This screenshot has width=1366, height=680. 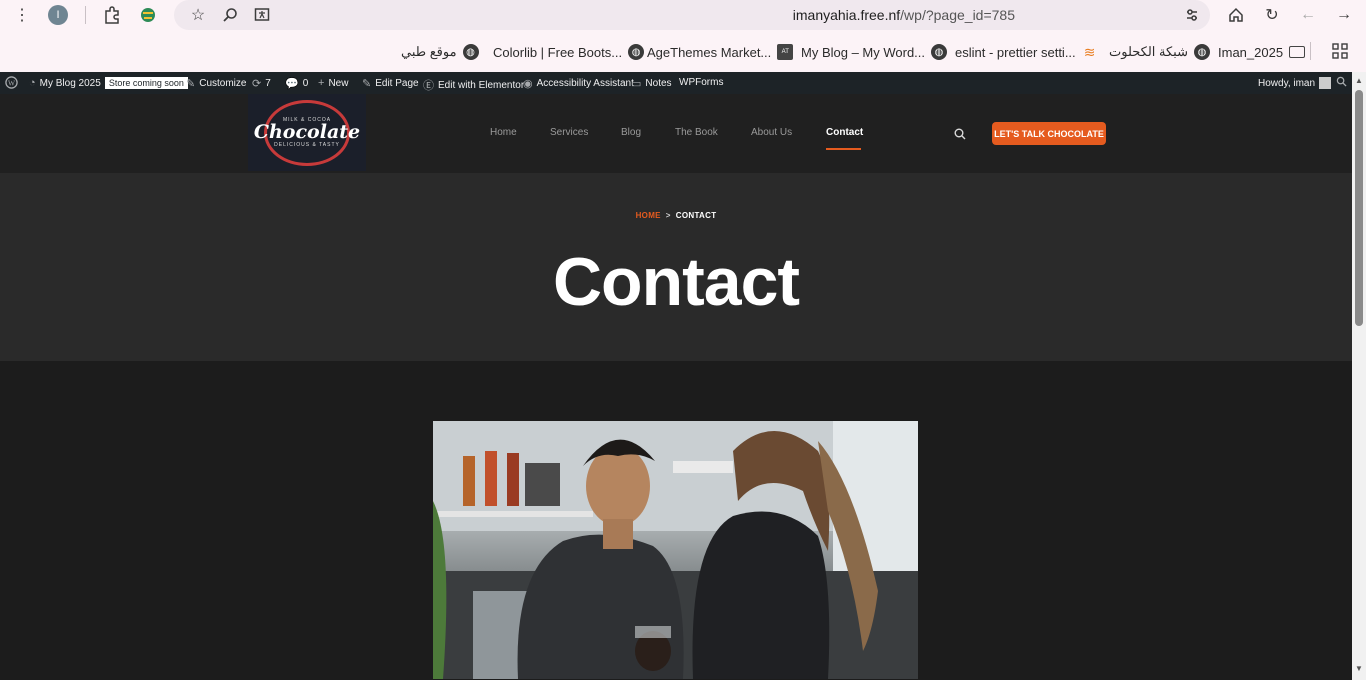 What do you see at coordinates (429, 51) in the screenshot?
I see `bookmark-label: موقع طبي` at bounding box center [429, 51].